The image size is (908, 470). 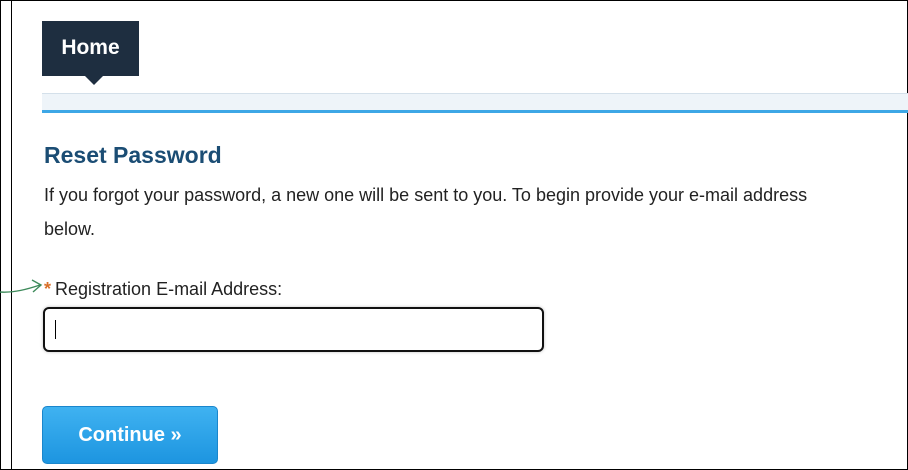 I want to click on email-input, so click(x=293, y=329).